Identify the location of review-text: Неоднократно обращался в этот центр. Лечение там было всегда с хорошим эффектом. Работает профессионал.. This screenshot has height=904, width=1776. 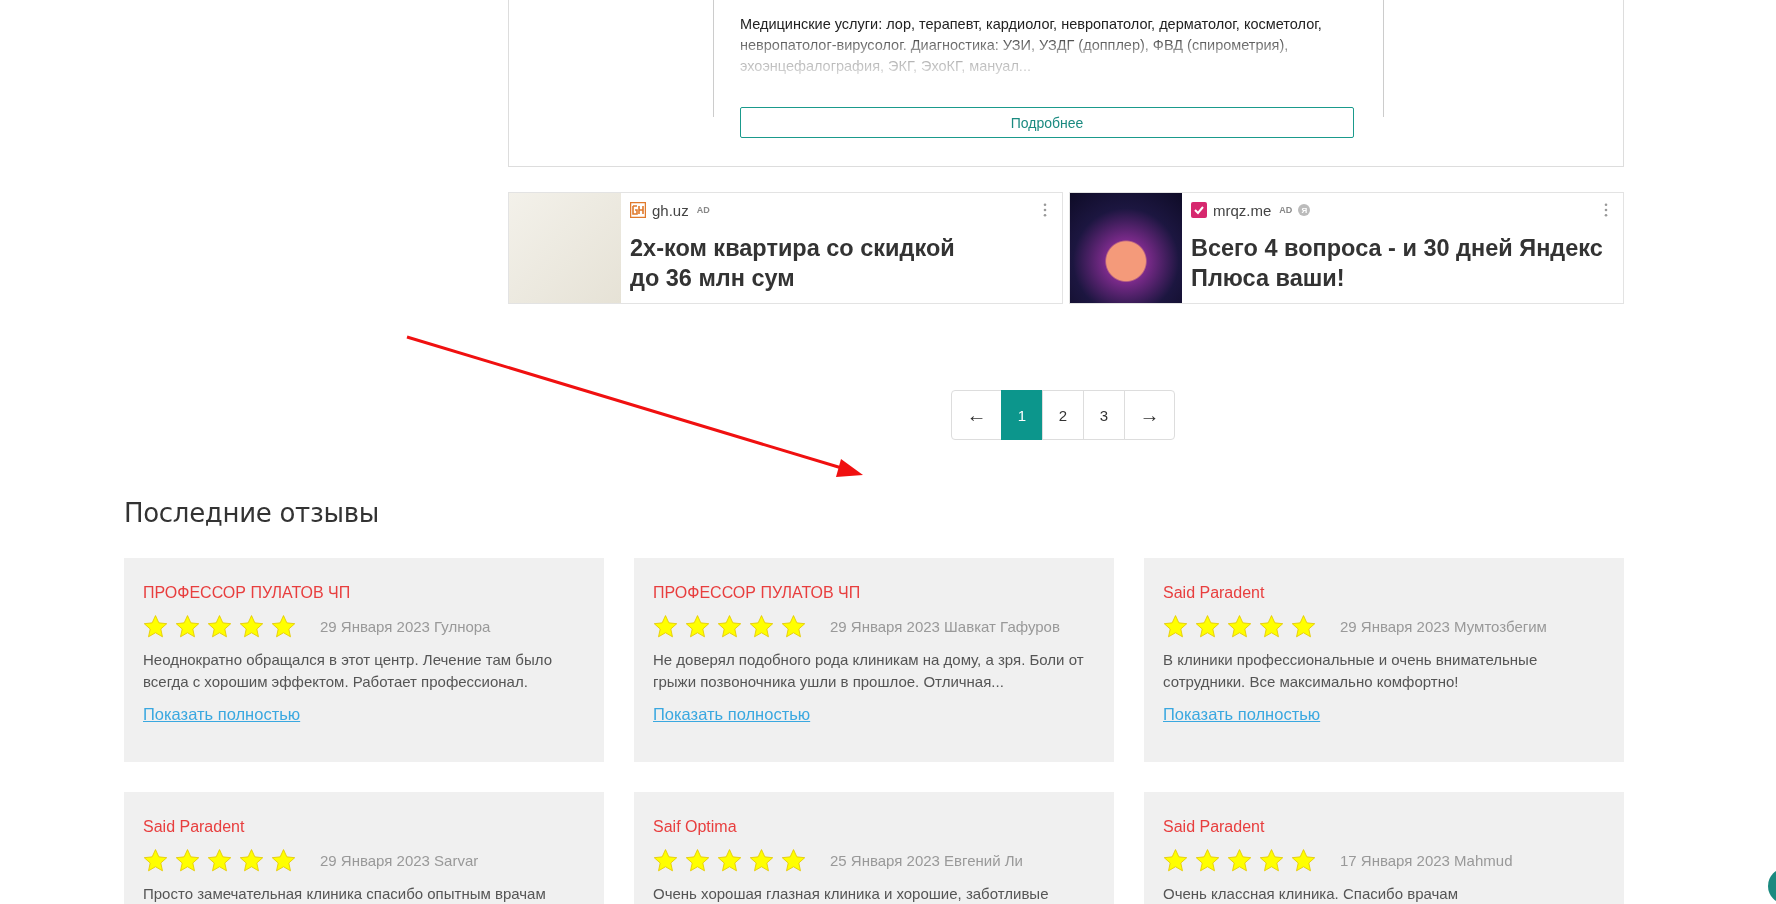
(348, 671).